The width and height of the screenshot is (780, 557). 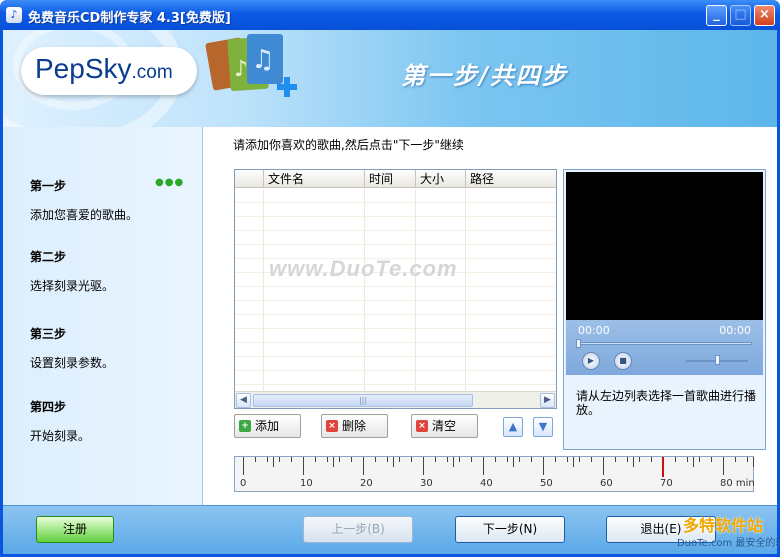 I want to click on duote-logo-subtitle: DuoTe.com 最安全的软件站, so click(x=728, y=543).